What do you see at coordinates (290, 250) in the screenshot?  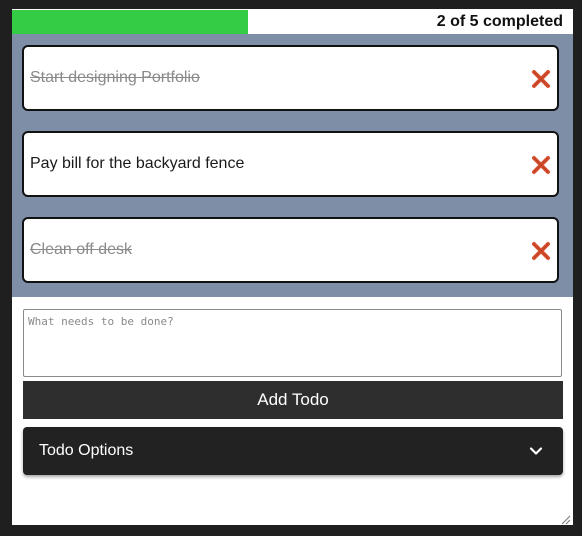 I see `todo-item: Clean off desk` at bounding box center [290, 250].